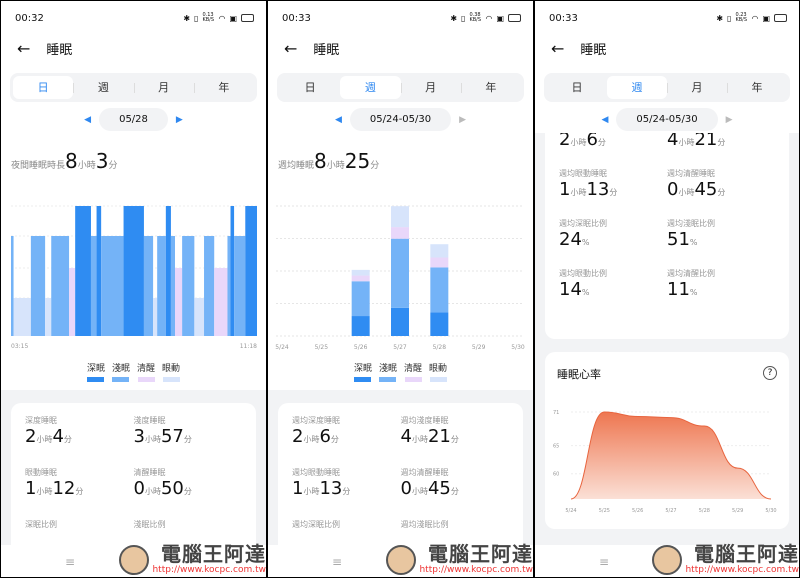 This screenshot has width=800, height=578. What do you see at coordinates (361, 347) in the screenshot?
I see `x-tick-label: 5/26` at bounding box center [361, 347].